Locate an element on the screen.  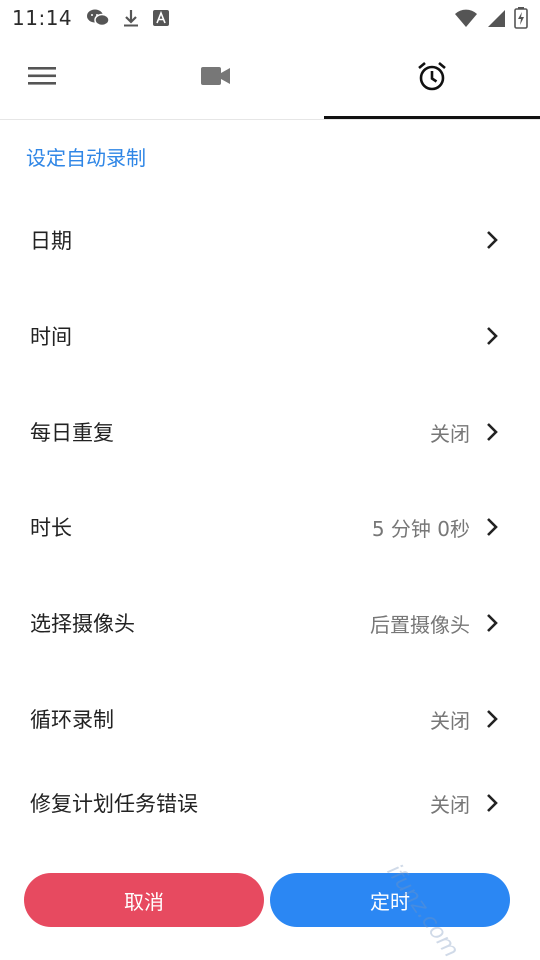
menu-button is located at coordinates (43, 78).